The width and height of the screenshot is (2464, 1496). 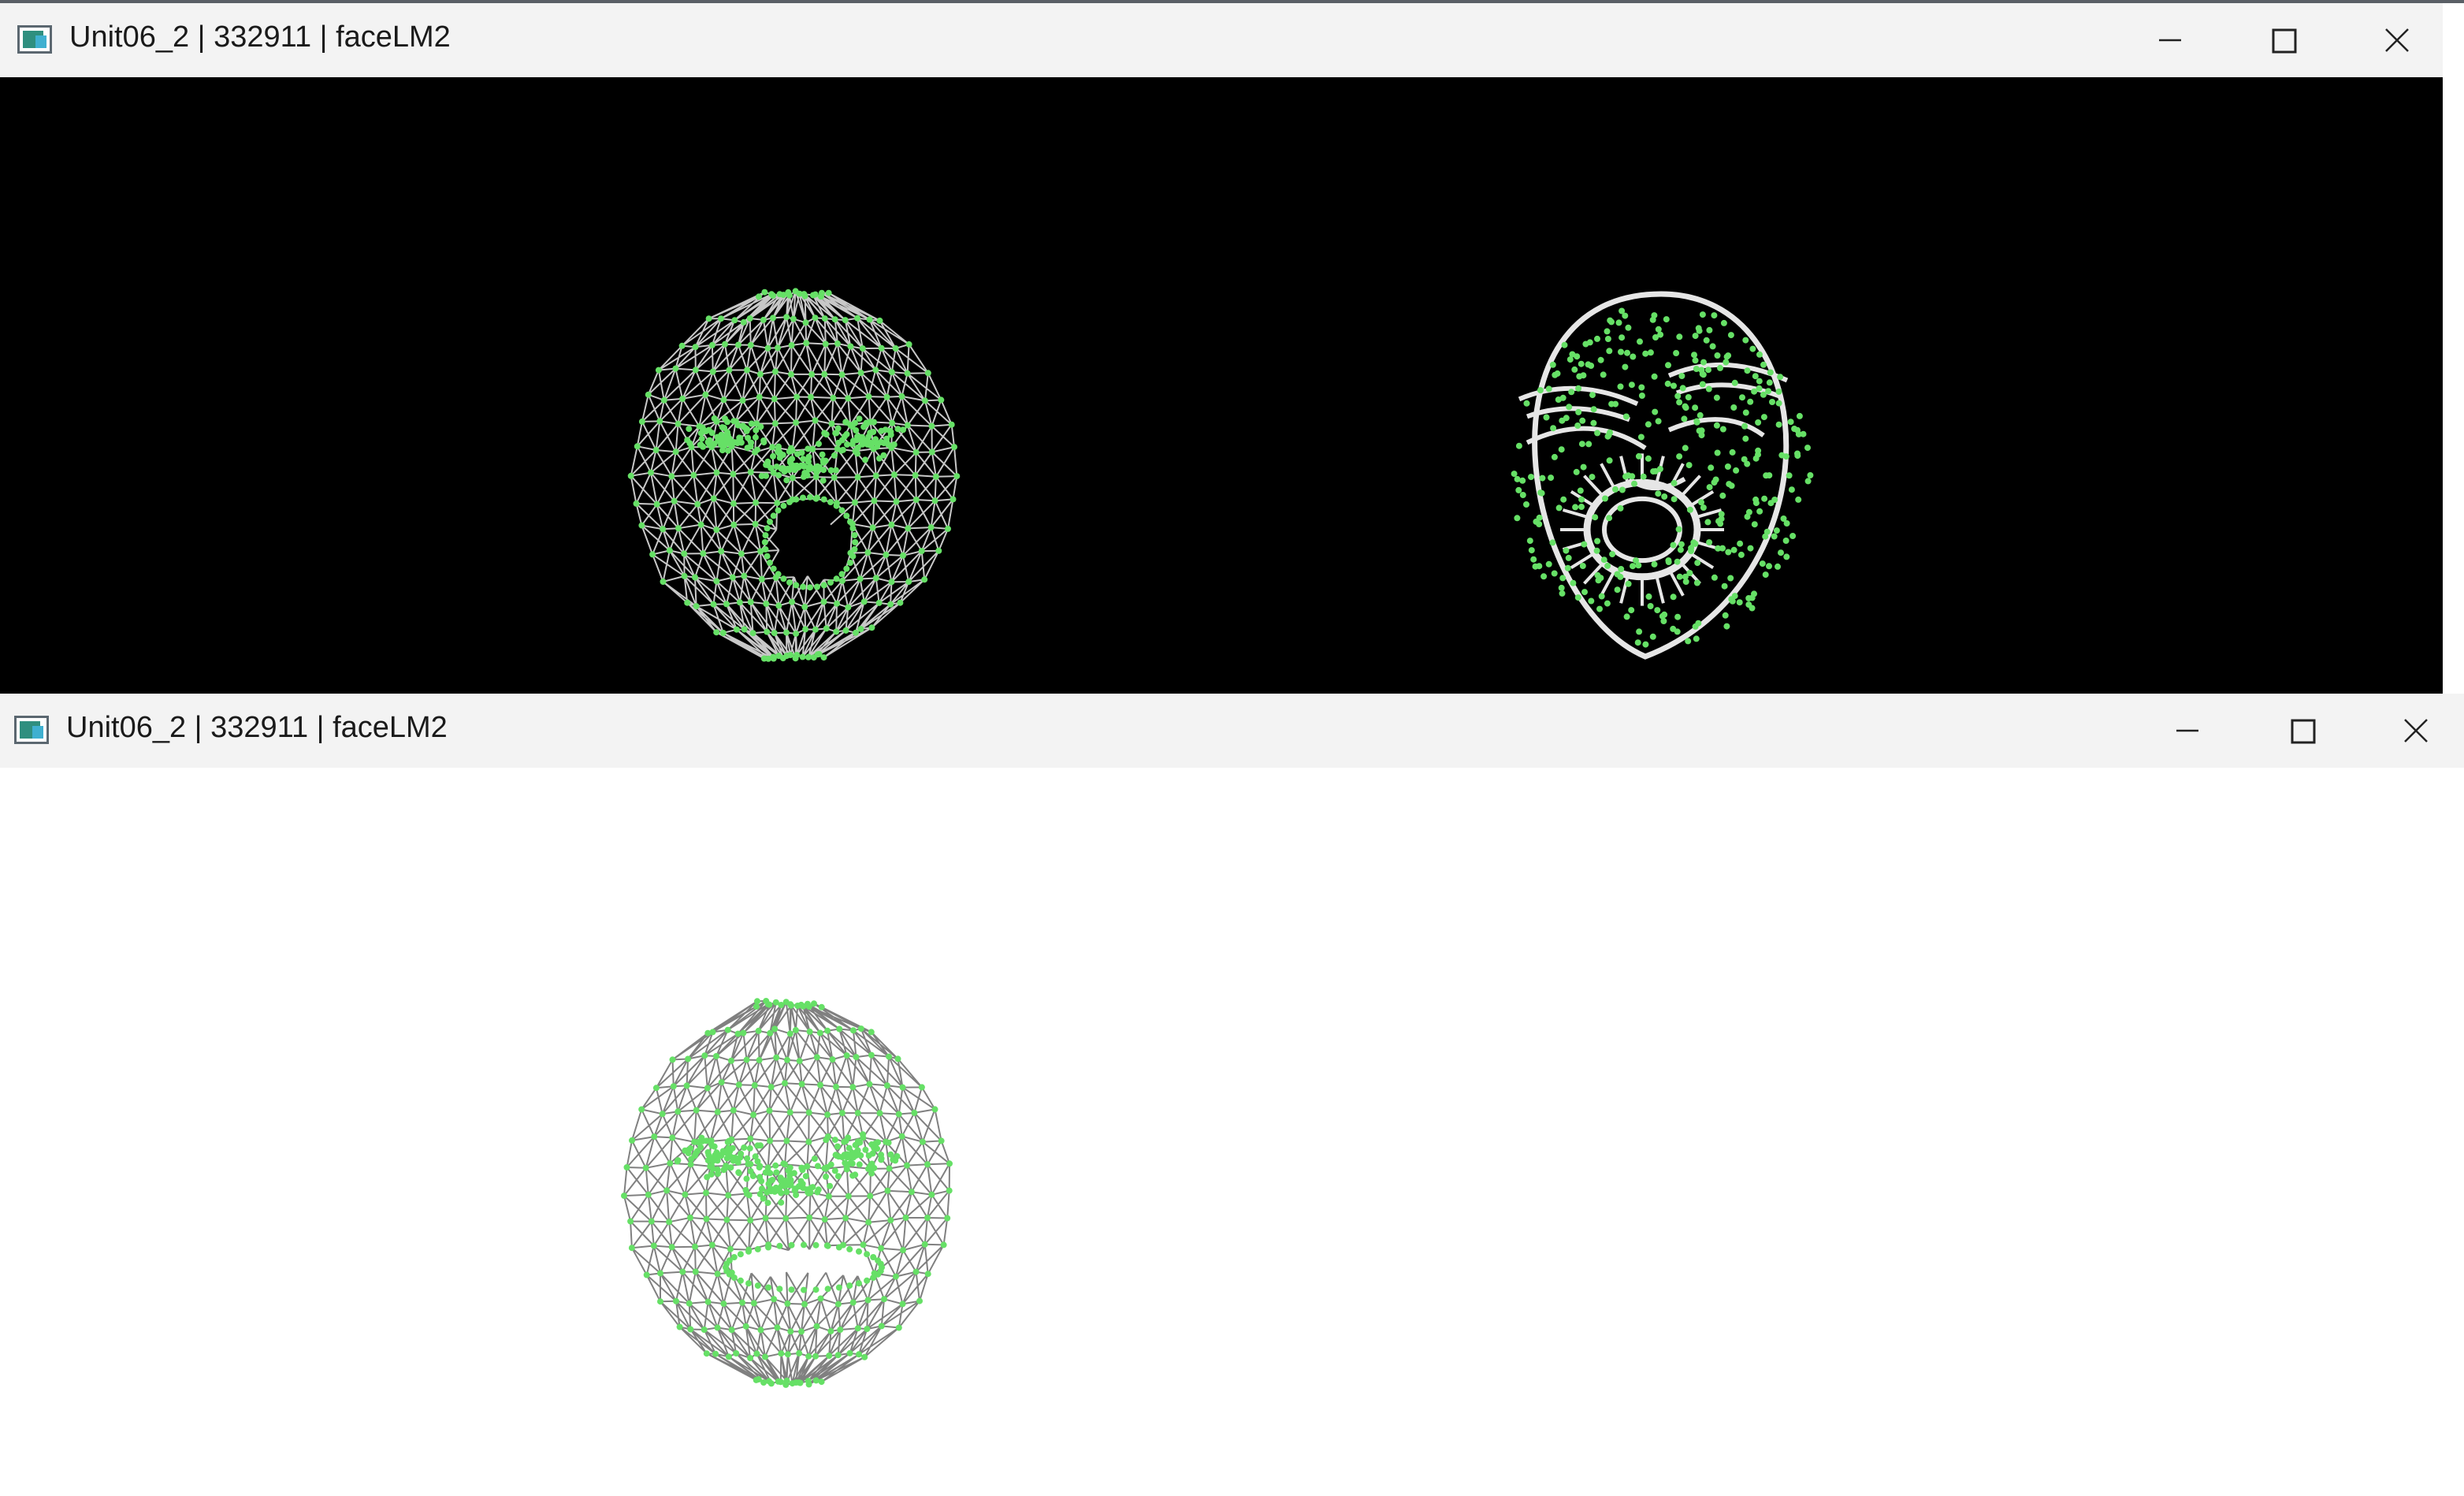 What do you see at coordinates (1232, 731) in the screenshot?
I see `bottom-window-titlebar: Unit06_2 | 332911 | faceLM2` at bounding box center [1232, 731].